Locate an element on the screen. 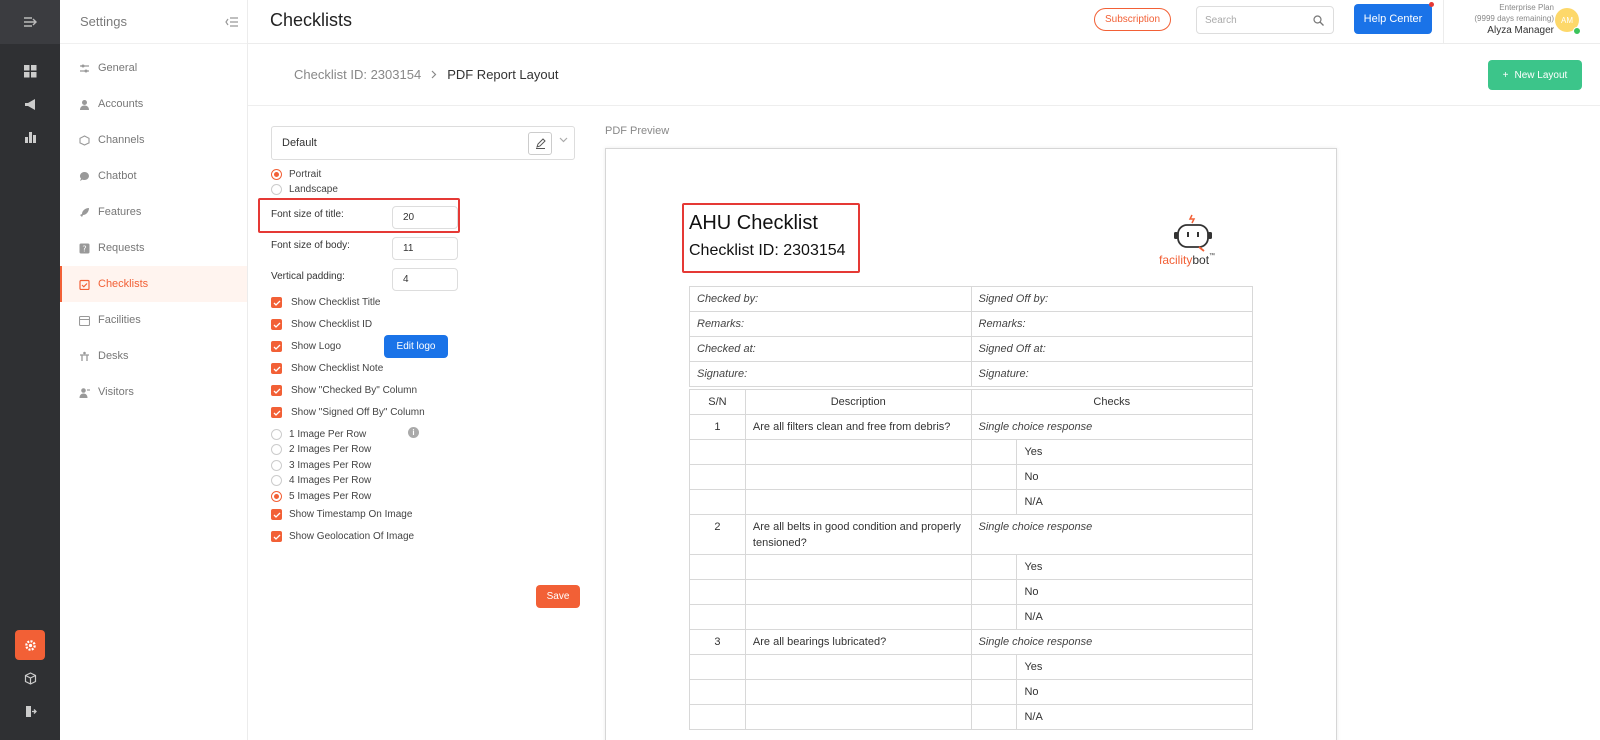 The width and height of the screenshot is (1600, 740). megaphone-nav-button is located at coordinates (30, 104).